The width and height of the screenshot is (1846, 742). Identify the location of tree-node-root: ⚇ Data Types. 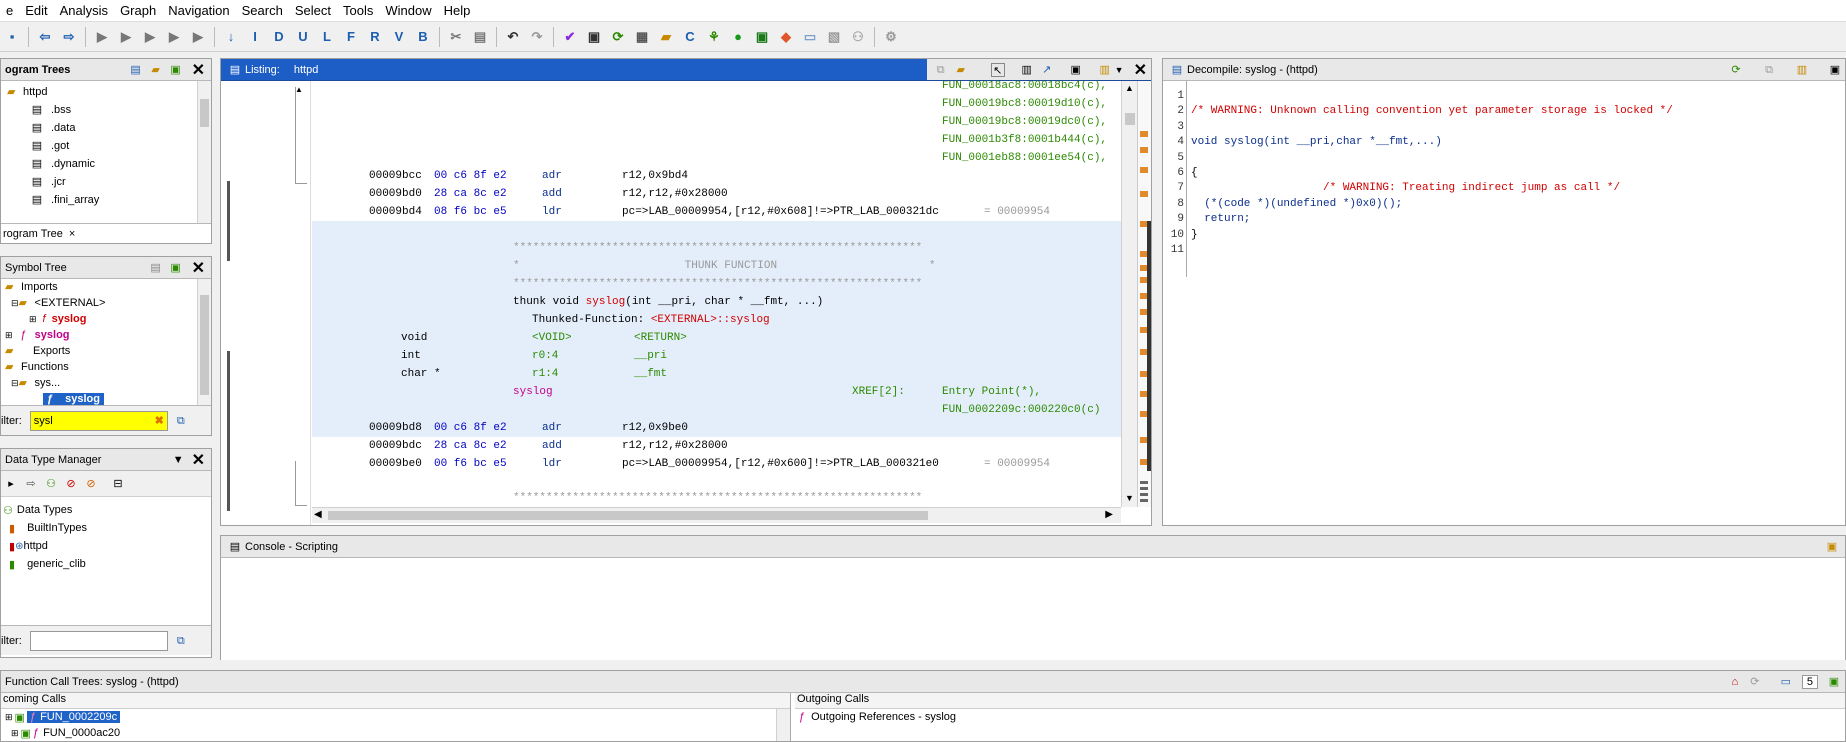
(106, 510).